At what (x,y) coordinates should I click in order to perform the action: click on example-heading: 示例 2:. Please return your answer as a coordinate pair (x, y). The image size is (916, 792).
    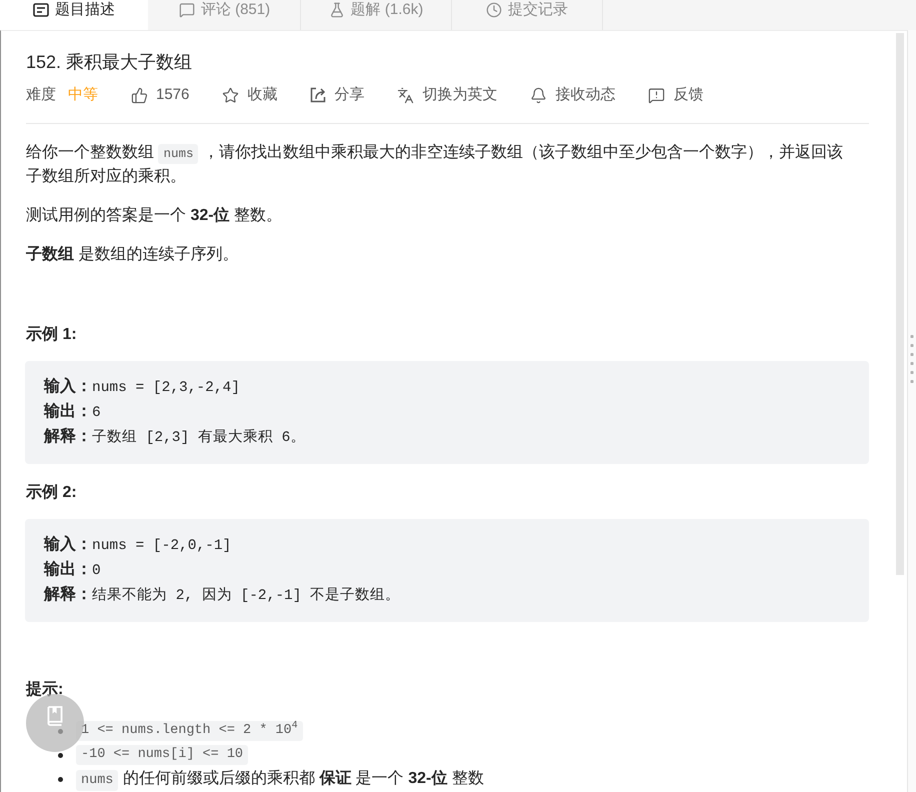
    Looking at the image, I should click on (52, 493).